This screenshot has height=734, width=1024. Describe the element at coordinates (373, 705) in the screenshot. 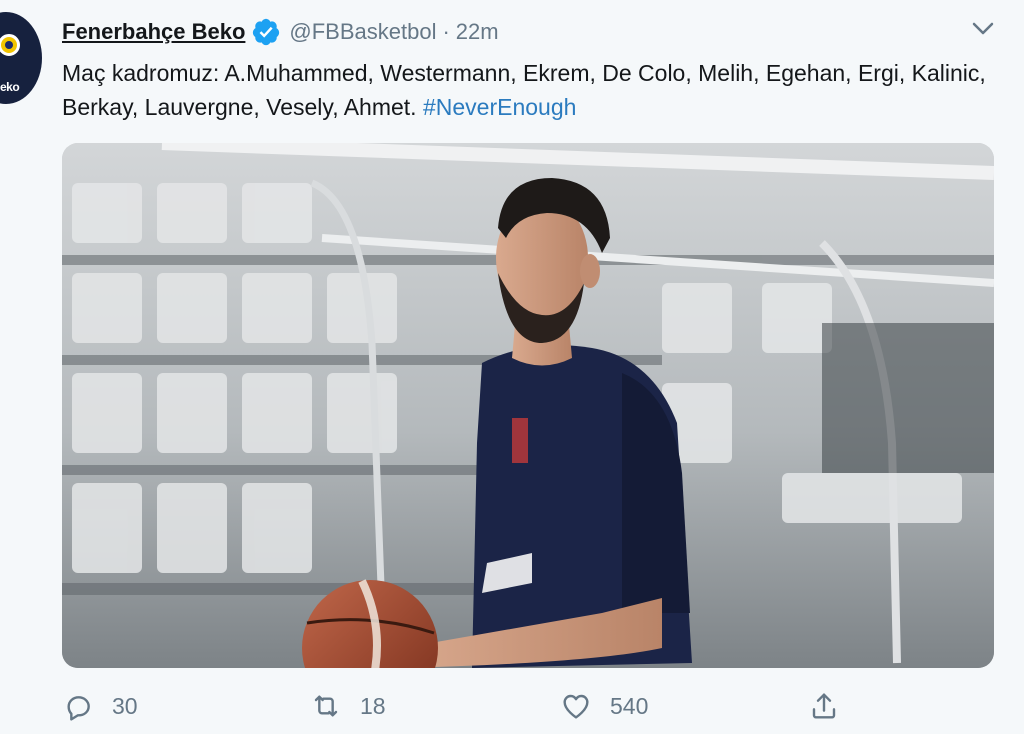

I see `retweet-count: 18` at that location.